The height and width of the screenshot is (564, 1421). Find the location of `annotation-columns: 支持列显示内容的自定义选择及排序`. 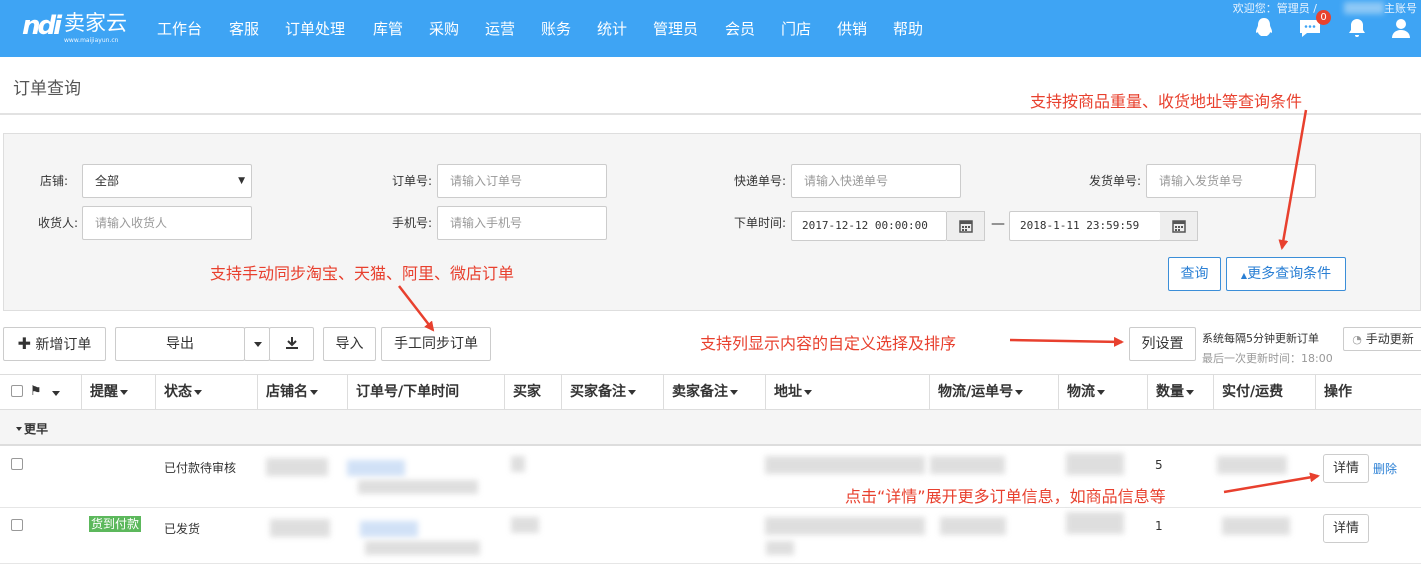

annotation-columns: 支持列显示内容的自定义选择及排序 is located at coordinates (828, 343).